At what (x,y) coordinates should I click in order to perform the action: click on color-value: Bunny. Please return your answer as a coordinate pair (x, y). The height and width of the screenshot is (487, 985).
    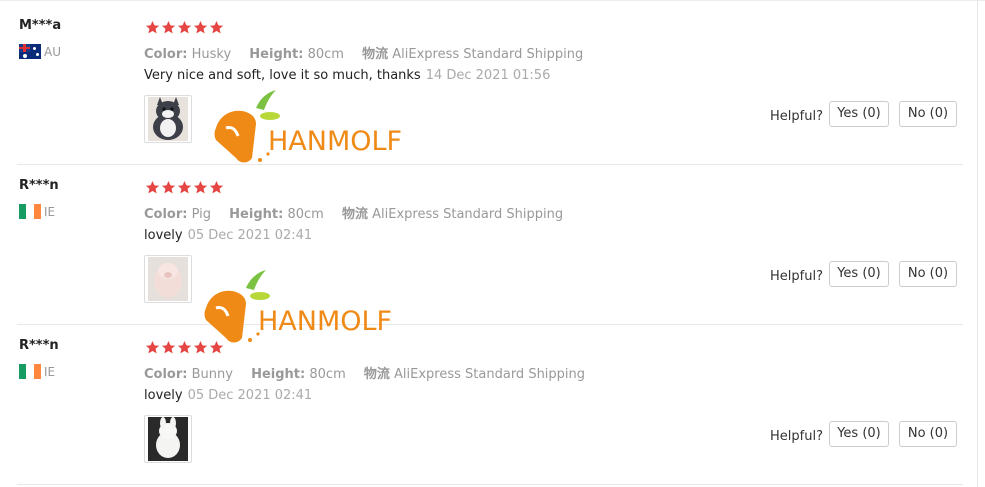
    Looking at the image, I should click on (212, 374).